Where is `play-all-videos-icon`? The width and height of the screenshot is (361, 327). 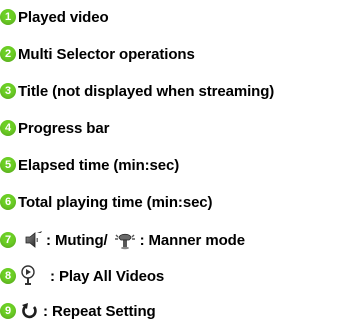
play-all-videos-icon is located at coordinates (29, 276).